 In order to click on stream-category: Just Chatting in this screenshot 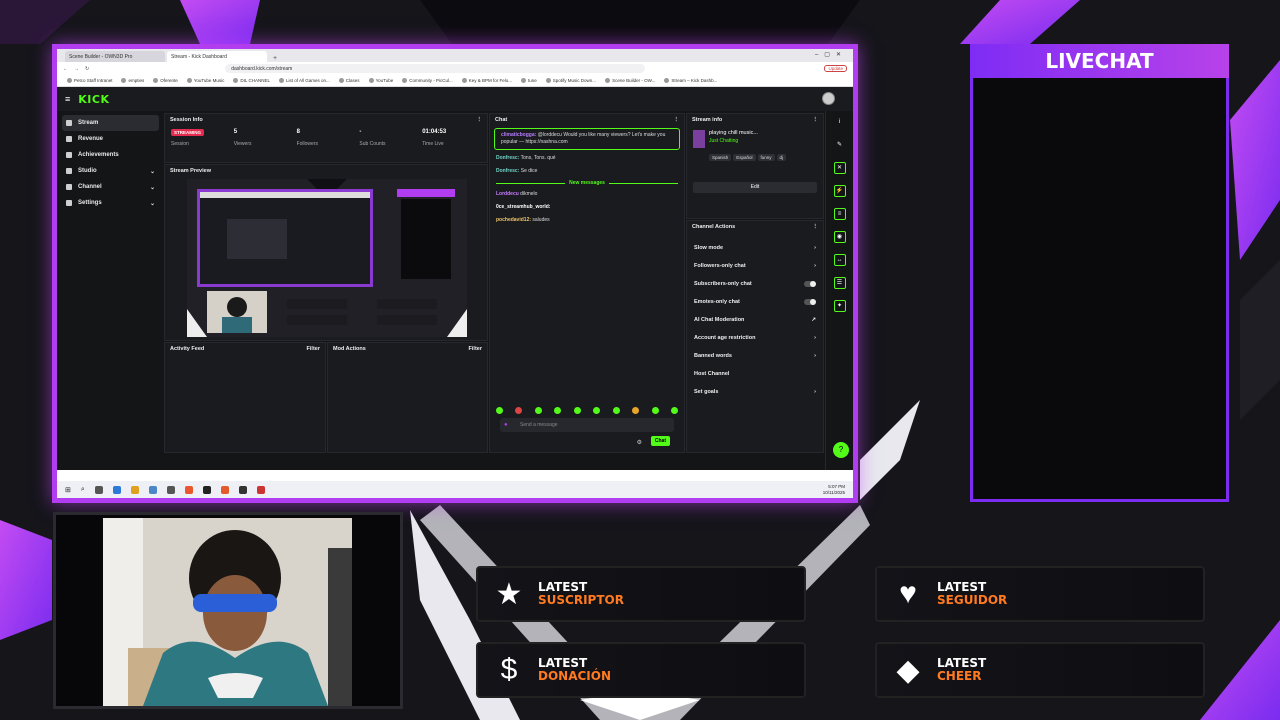, I will do `click(748, 141)`.